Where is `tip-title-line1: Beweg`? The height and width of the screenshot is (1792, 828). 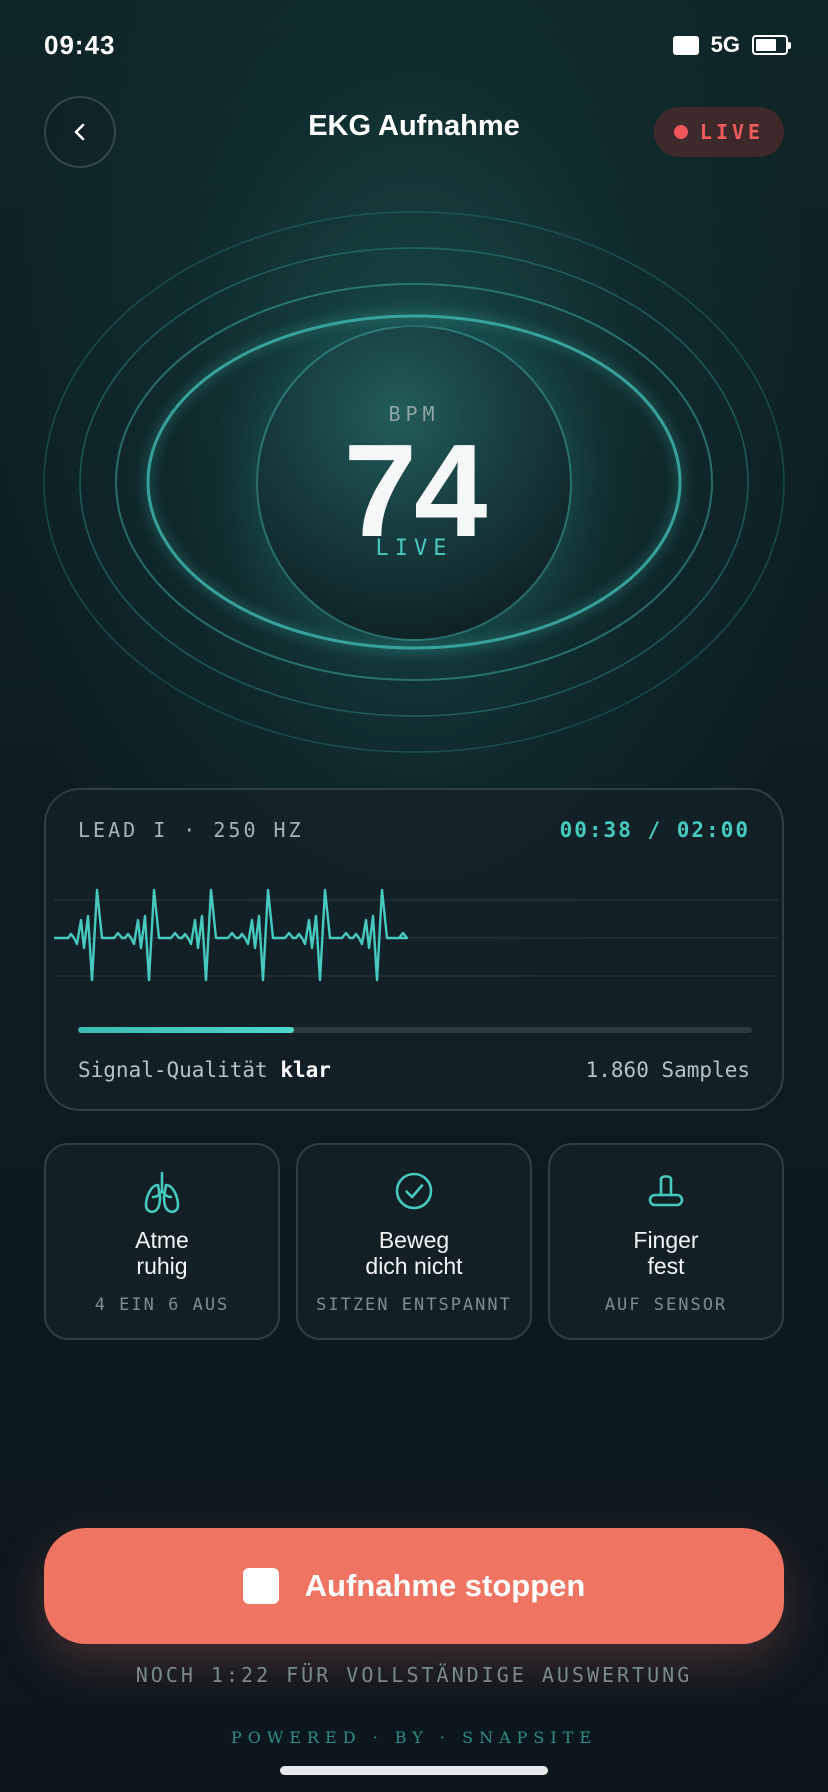 tip-title-line1: Beweg is located at coordinates (414, 1240).